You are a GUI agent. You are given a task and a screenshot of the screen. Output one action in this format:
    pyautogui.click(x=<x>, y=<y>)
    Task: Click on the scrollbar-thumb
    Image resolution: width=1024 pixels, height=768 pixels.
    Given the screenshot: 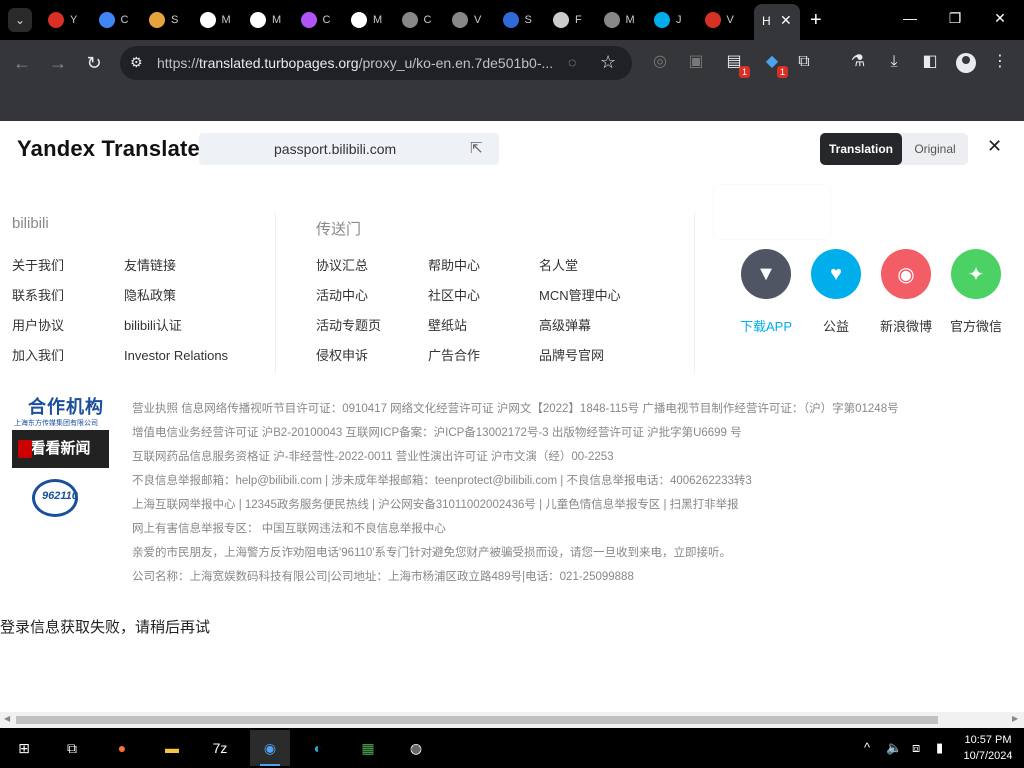 What is the action you would take?
    pyautogui.click(x=477, y=720)
    